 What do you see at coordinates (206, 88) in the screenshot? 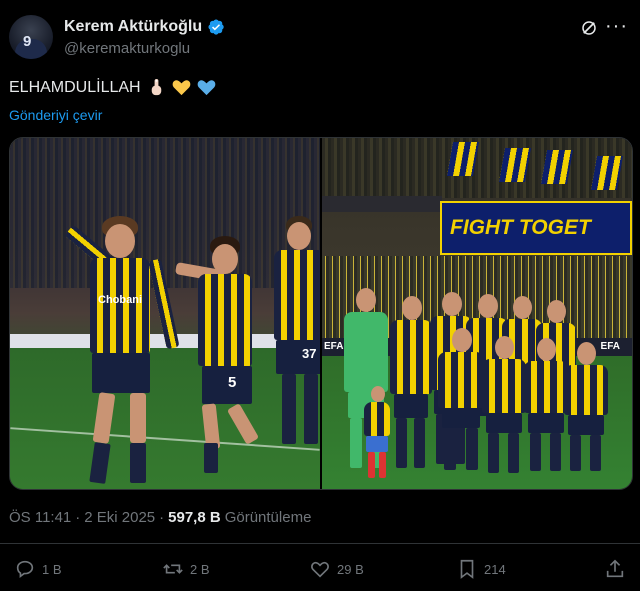
I see `blue-heart-emoji` at bounding box center [206, 88].